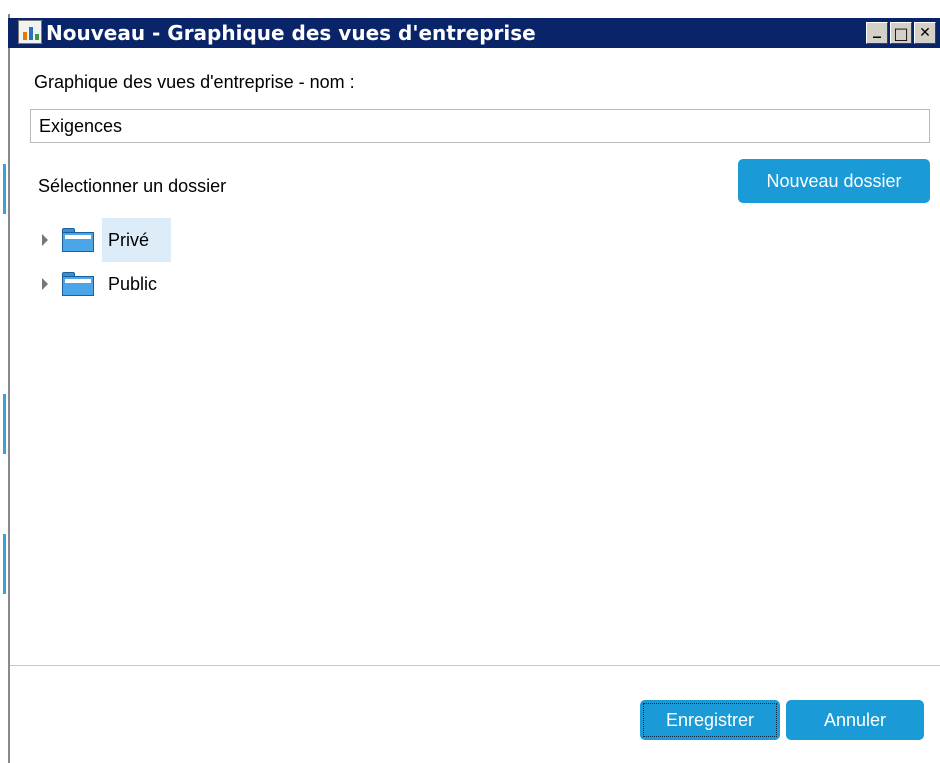  What do you see at coordinates (194, 82) in the screenshot?
I see `name-label: Graphique des vues d'entreprise - nom :` at bounding box center [194, 82].